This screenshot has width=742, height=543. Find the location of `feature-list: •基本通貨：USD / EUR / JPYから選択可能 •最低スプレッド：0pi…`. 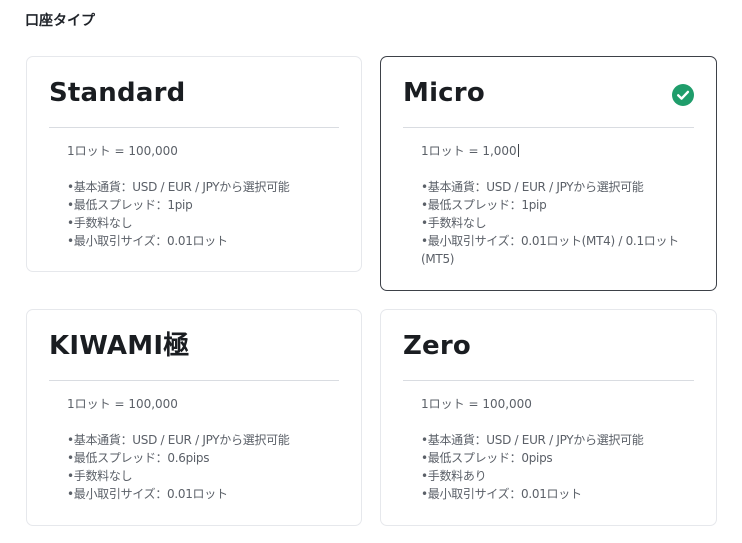

feature-list: •基本通貨：USD / EUR / JPYから選択可能 •最低スプレッド：0pi… is located at coordinates (557, 467).